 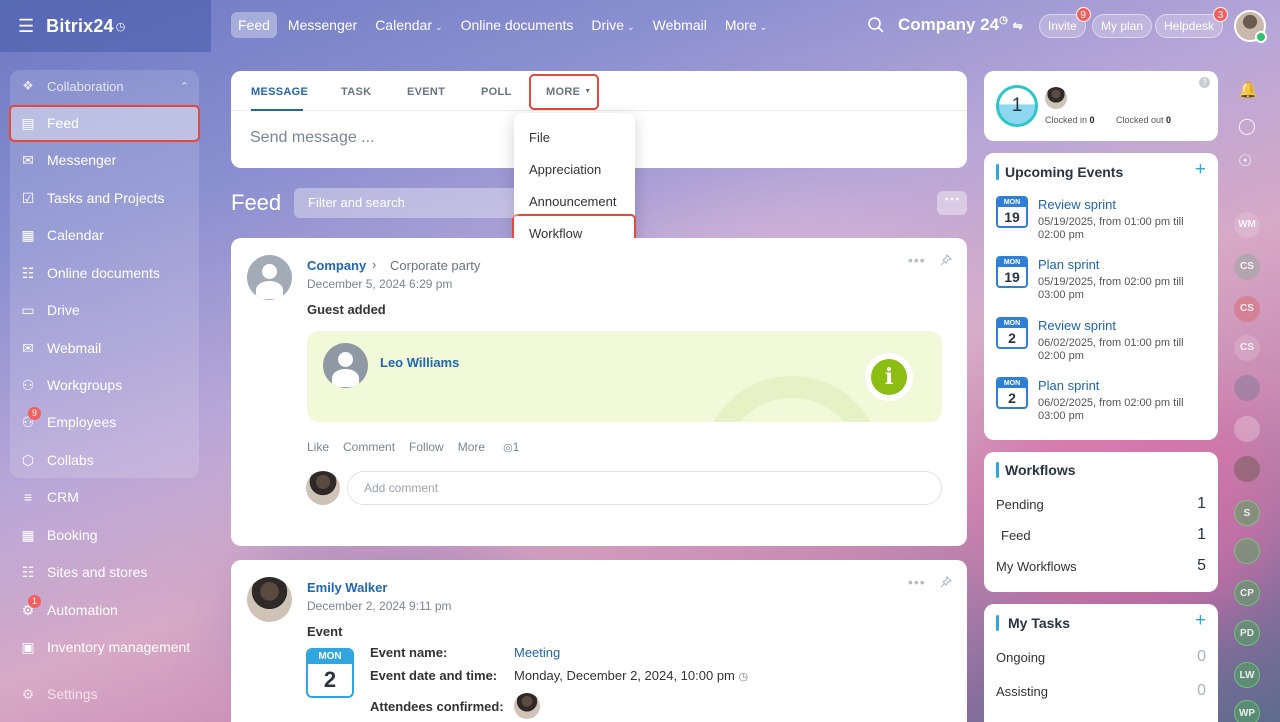 What do you see at coordinates (104, 647) in the screenshot?
I see `sidebar-item-inventory-management: ▣ Inventory management` at bounding box center [104, 647].